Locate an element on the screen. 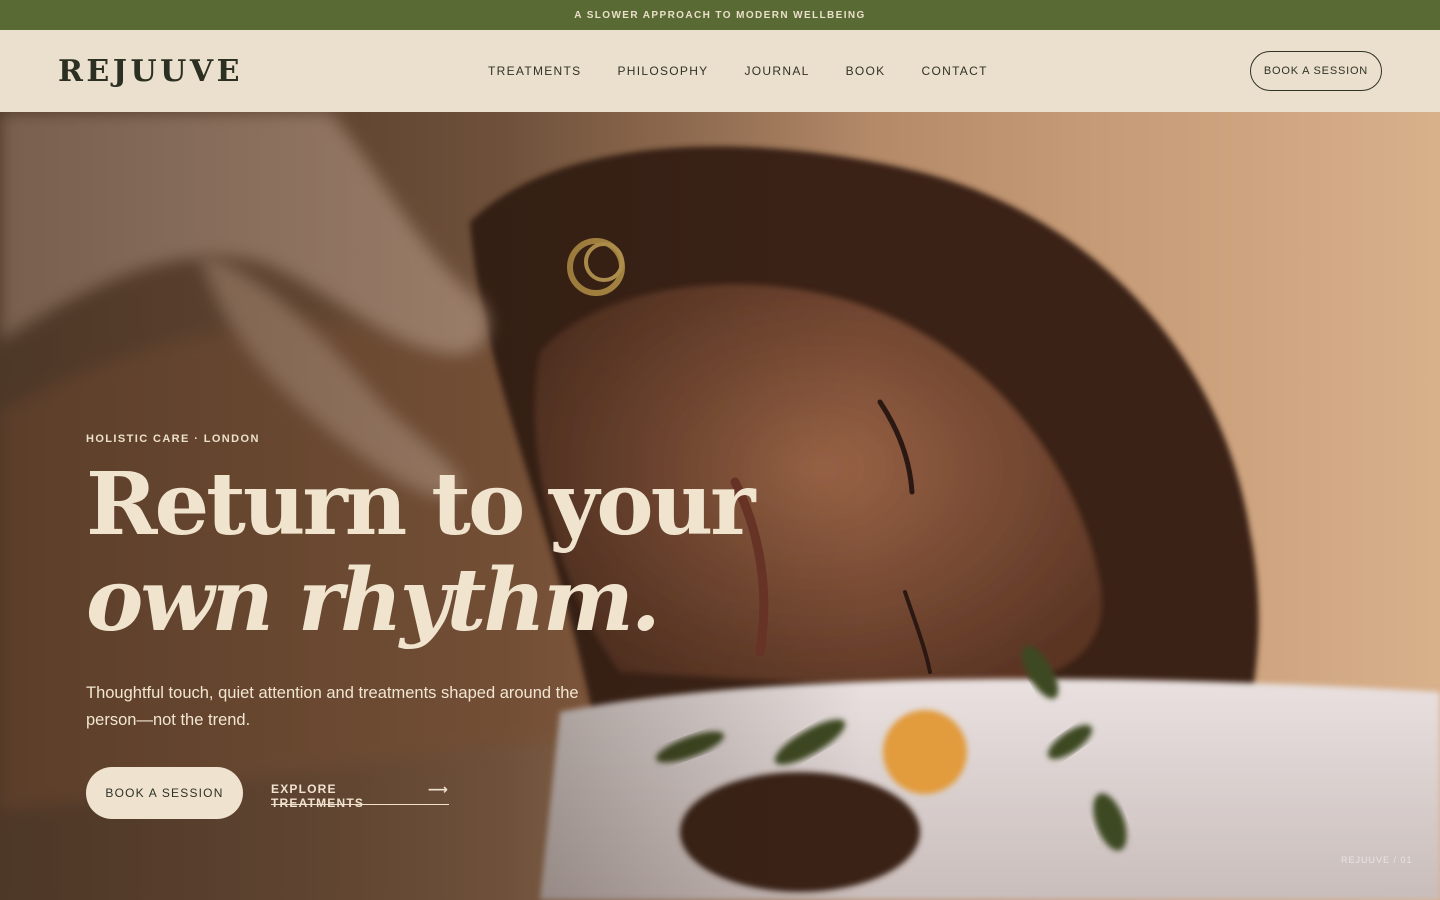  explore-label: EXPLORE TREATMENTS is located at coordinates (318, 796).